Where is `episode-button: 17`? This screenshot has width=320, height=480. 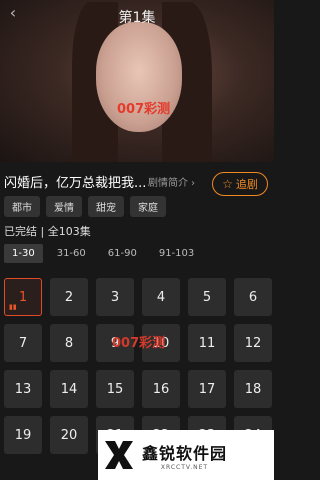
episode-button: 17 is located at coordinates (207, 389).